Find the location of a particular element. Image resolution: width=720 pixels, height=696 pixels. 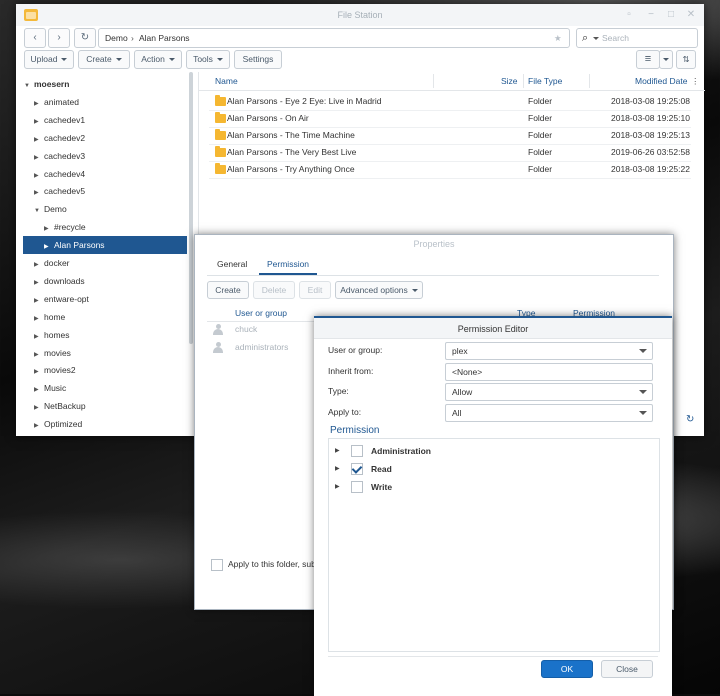

tree-item: ▶ cachedev3 is located at coordinates (101, 156).